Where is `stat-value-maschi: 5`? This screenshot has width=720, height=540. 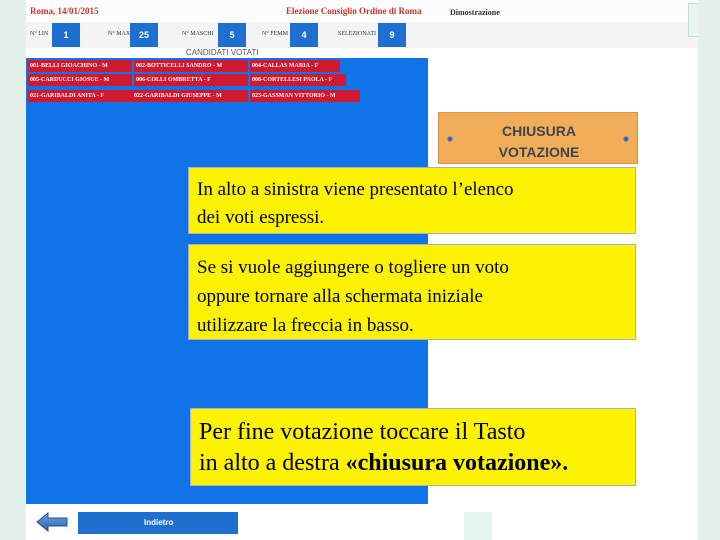 stat-value-maschi: 5 is located at coordinates (232, 35).